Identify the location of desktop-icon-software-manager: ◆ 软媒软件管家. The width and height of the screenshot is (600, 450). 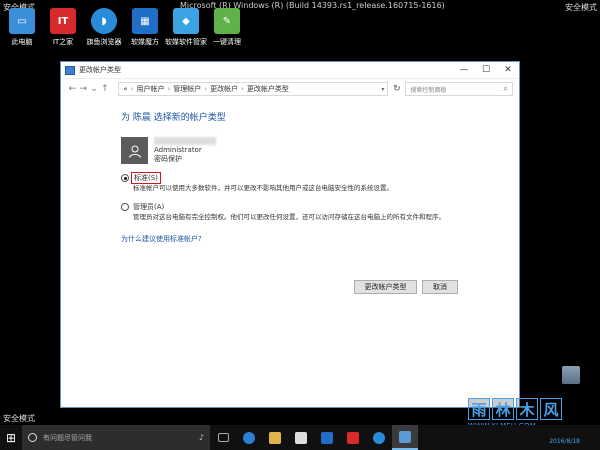
(186, 27).